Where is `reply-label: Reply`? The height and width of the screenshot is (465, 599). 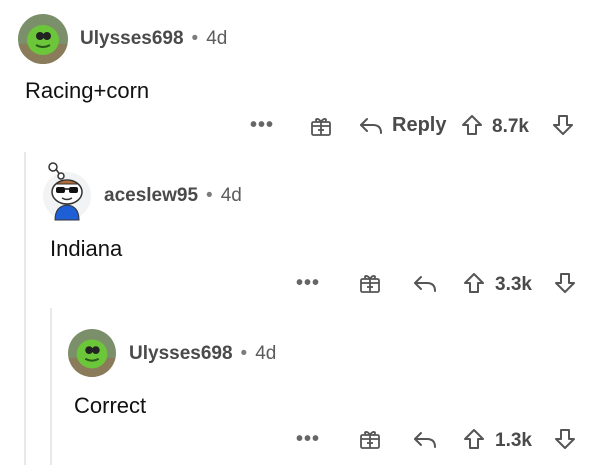
reply-label: Reply is located at coordinates (419, 124).